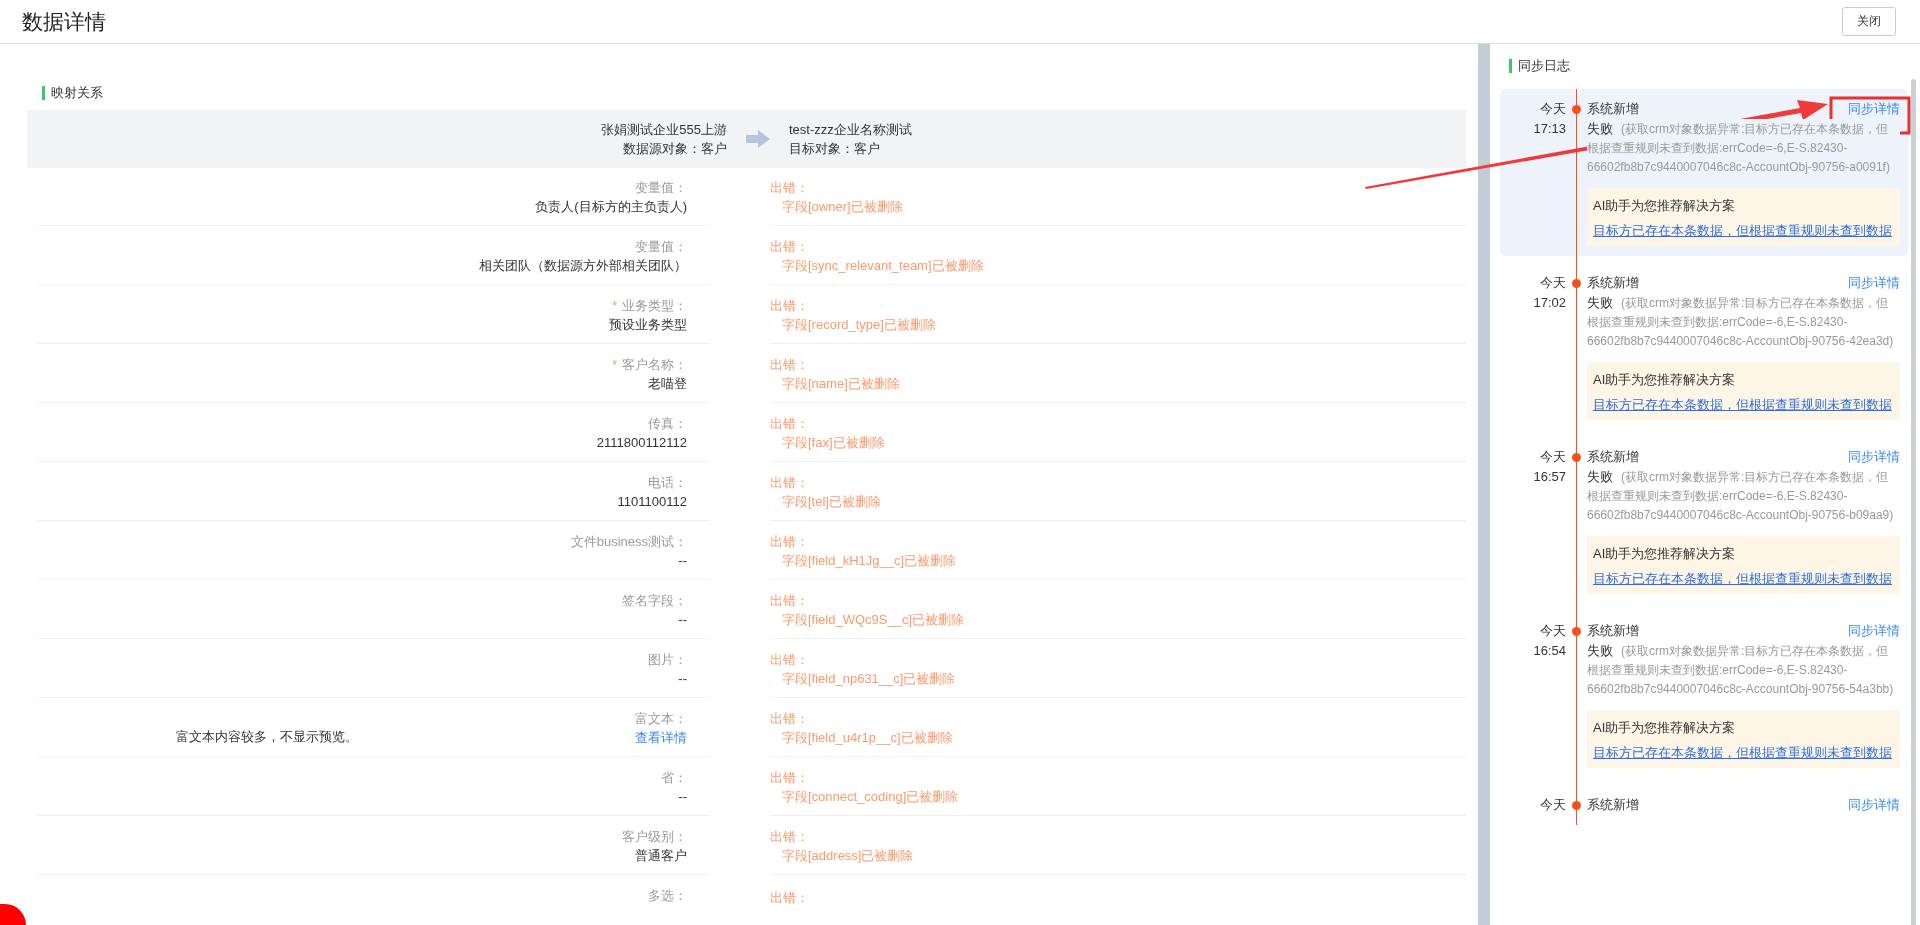 The image size is (1920, 925). I want to click on section-title: 映射关系, so click(754, 93).